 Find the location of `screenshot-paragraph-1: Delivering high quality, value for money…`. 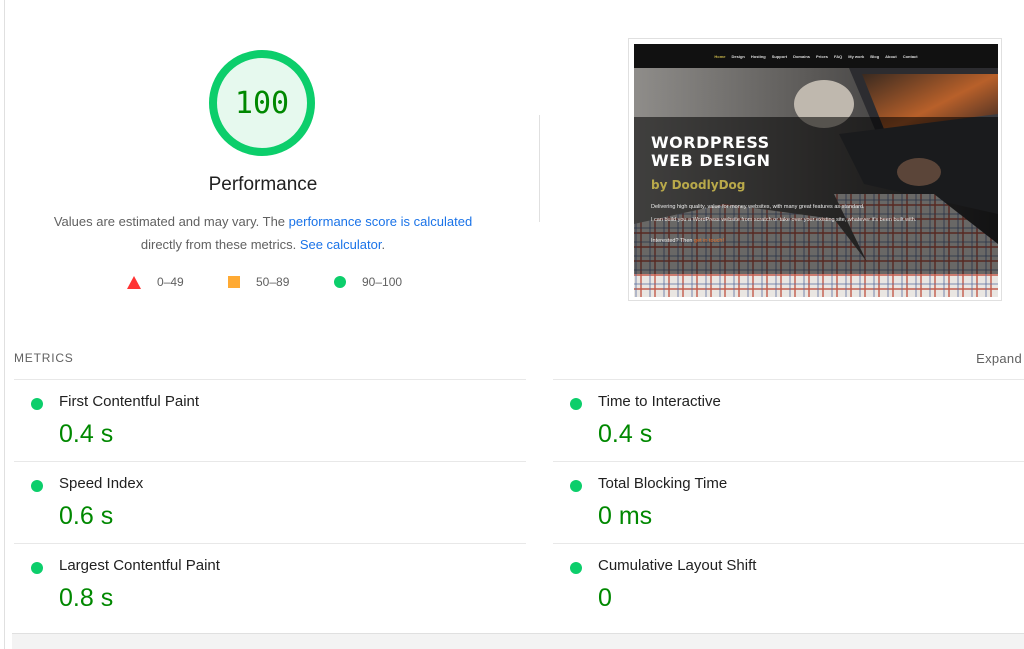

screenshot-paragraph-1: Delivering high quality, value for money… is located at coordinates (758, 207).